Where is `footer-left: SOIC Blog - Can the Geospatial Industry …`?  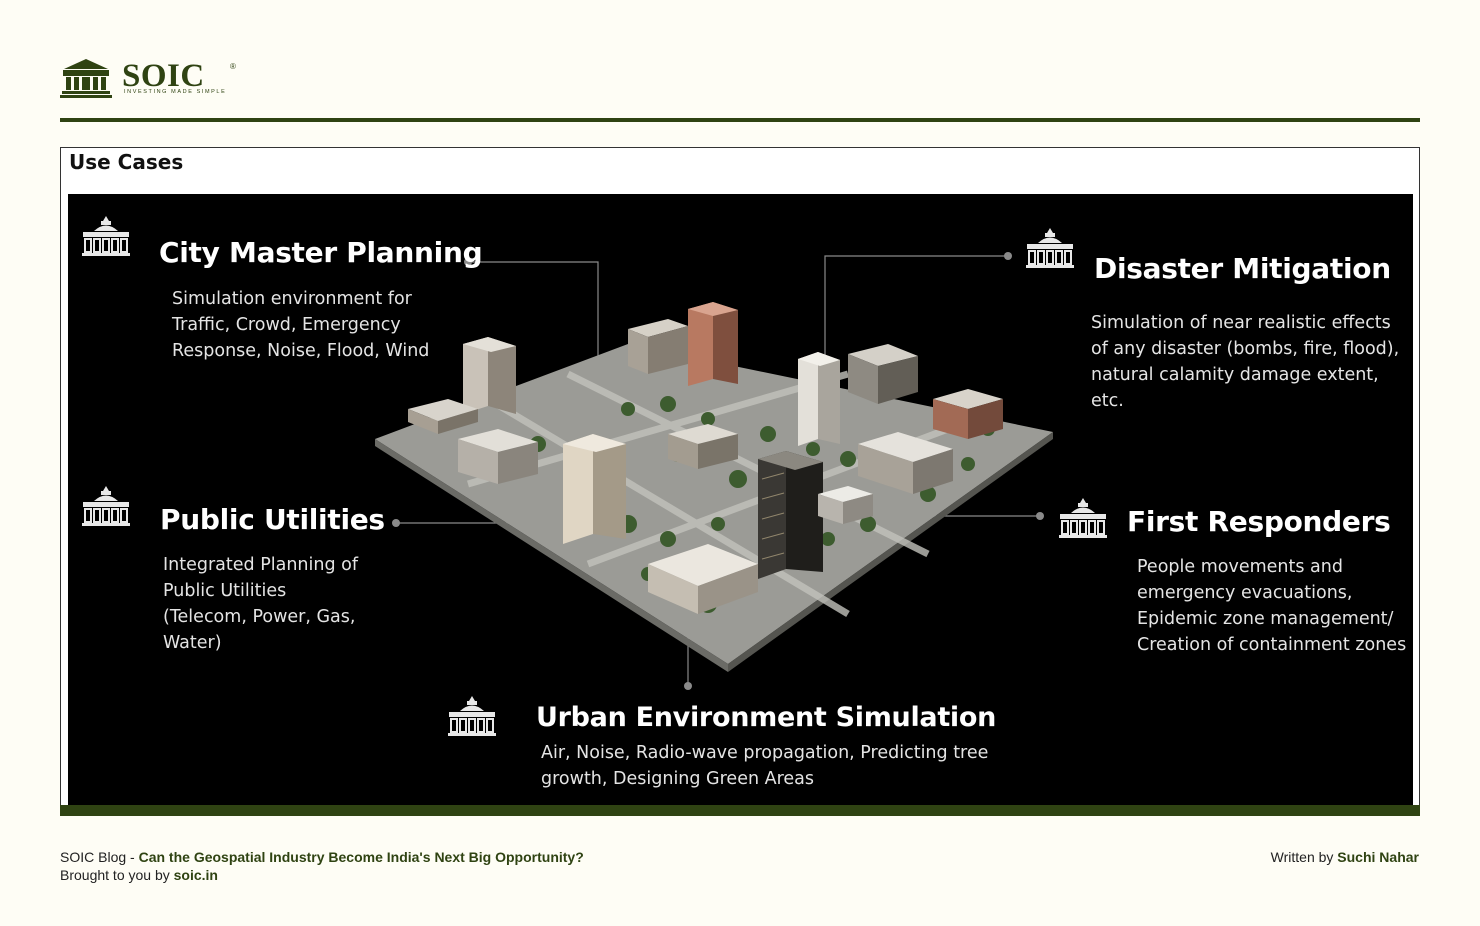
footer-left: SOIC Blog - Can the Geospatial Industry … is located at coordinates (322, 866).